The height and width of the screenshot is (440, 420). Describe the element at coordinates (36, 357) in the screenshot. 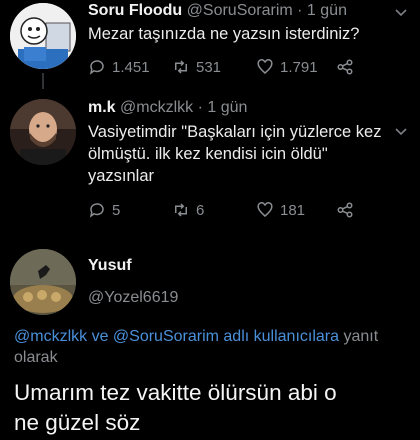

I see `replying-to-line2: olarak` at that location.